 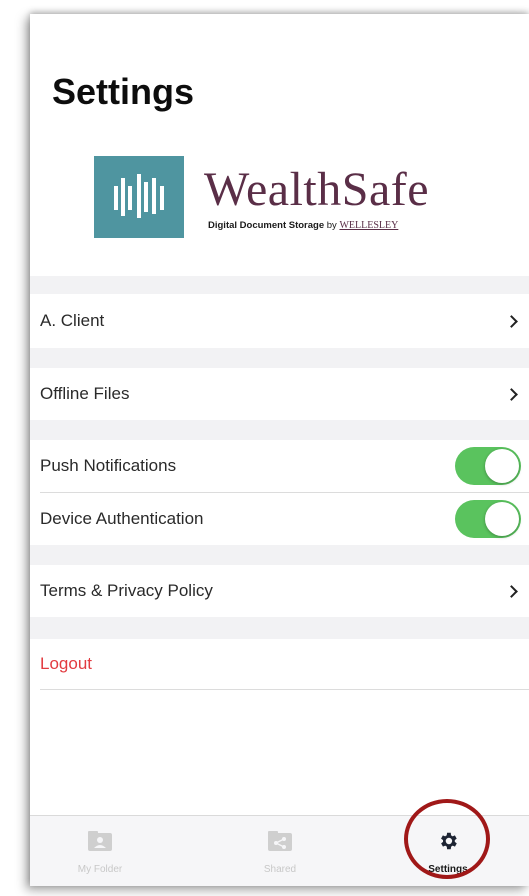 What do you see at coordinates (279, 519) in the screenshot?
I see `device-authentication-row: Device Authentication` at bounding box center [279, 519].